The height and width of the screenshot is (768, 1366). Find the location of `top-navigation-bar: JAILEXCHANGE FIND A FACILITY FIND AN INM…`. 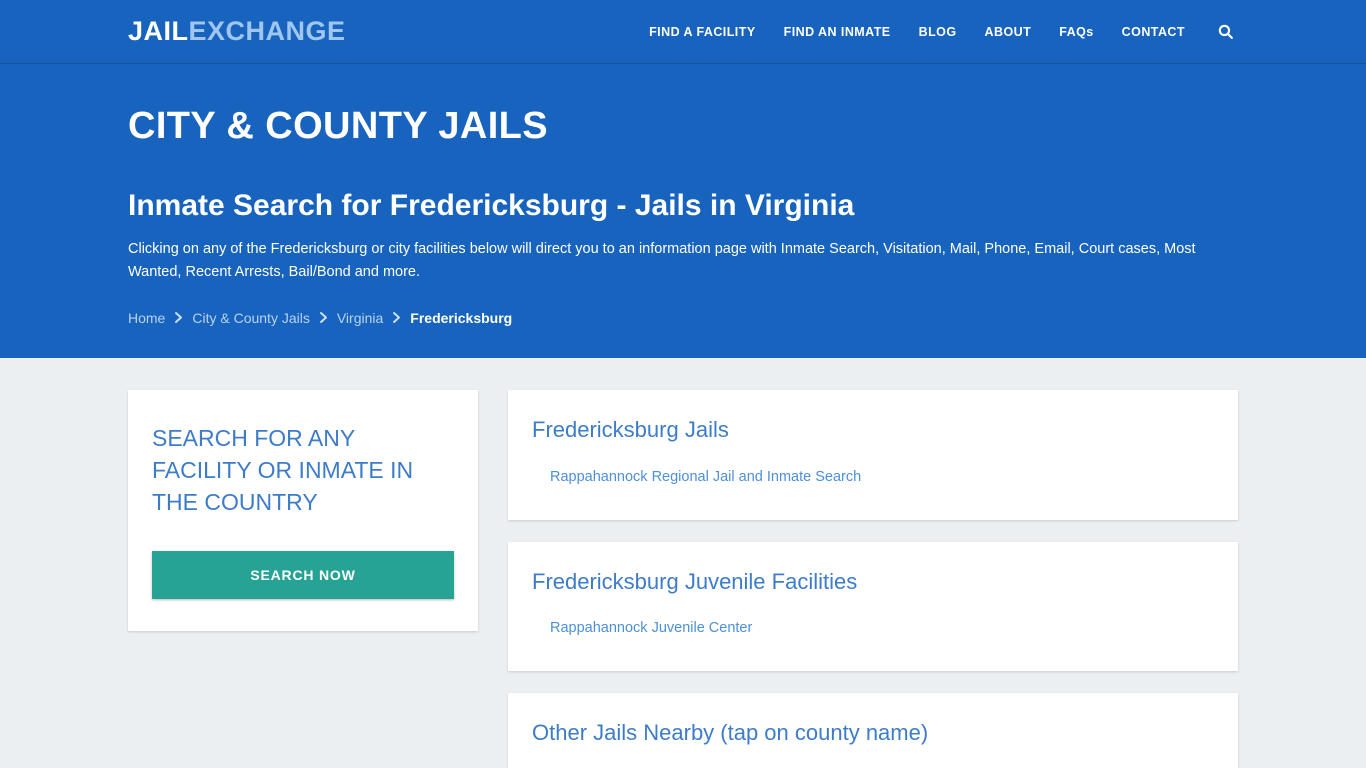

top-navigation-bar: JAILEXCHANGE FIND A FACILITY FIND AN INM… is located at coordinates (683, 32).